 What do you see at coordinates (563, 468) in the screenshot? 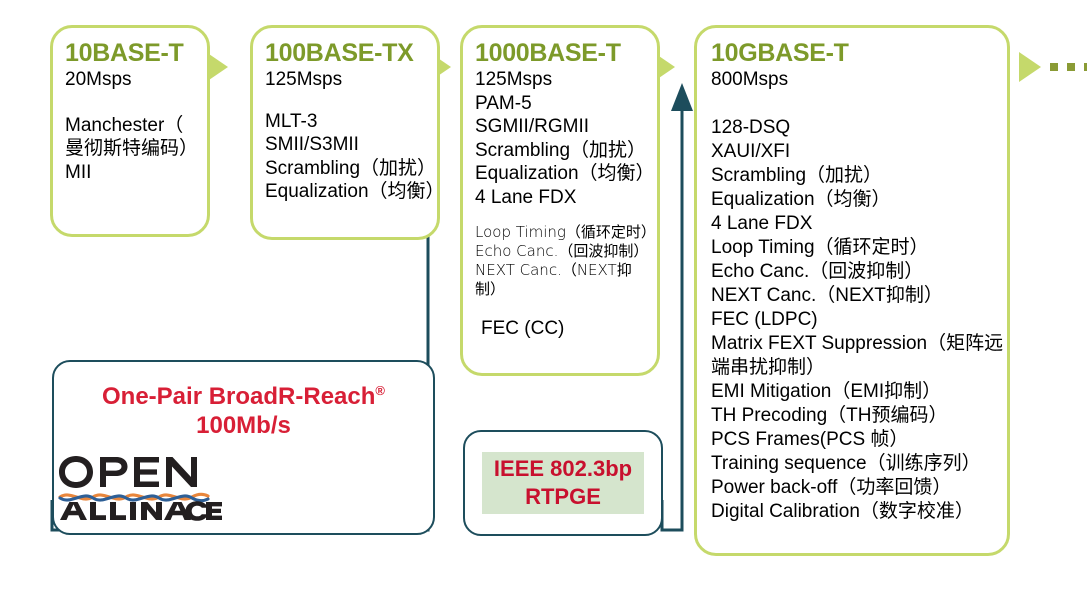
I see `ieee-standard-name: IEEE 802.3bp` at bounding box center [563, 468].